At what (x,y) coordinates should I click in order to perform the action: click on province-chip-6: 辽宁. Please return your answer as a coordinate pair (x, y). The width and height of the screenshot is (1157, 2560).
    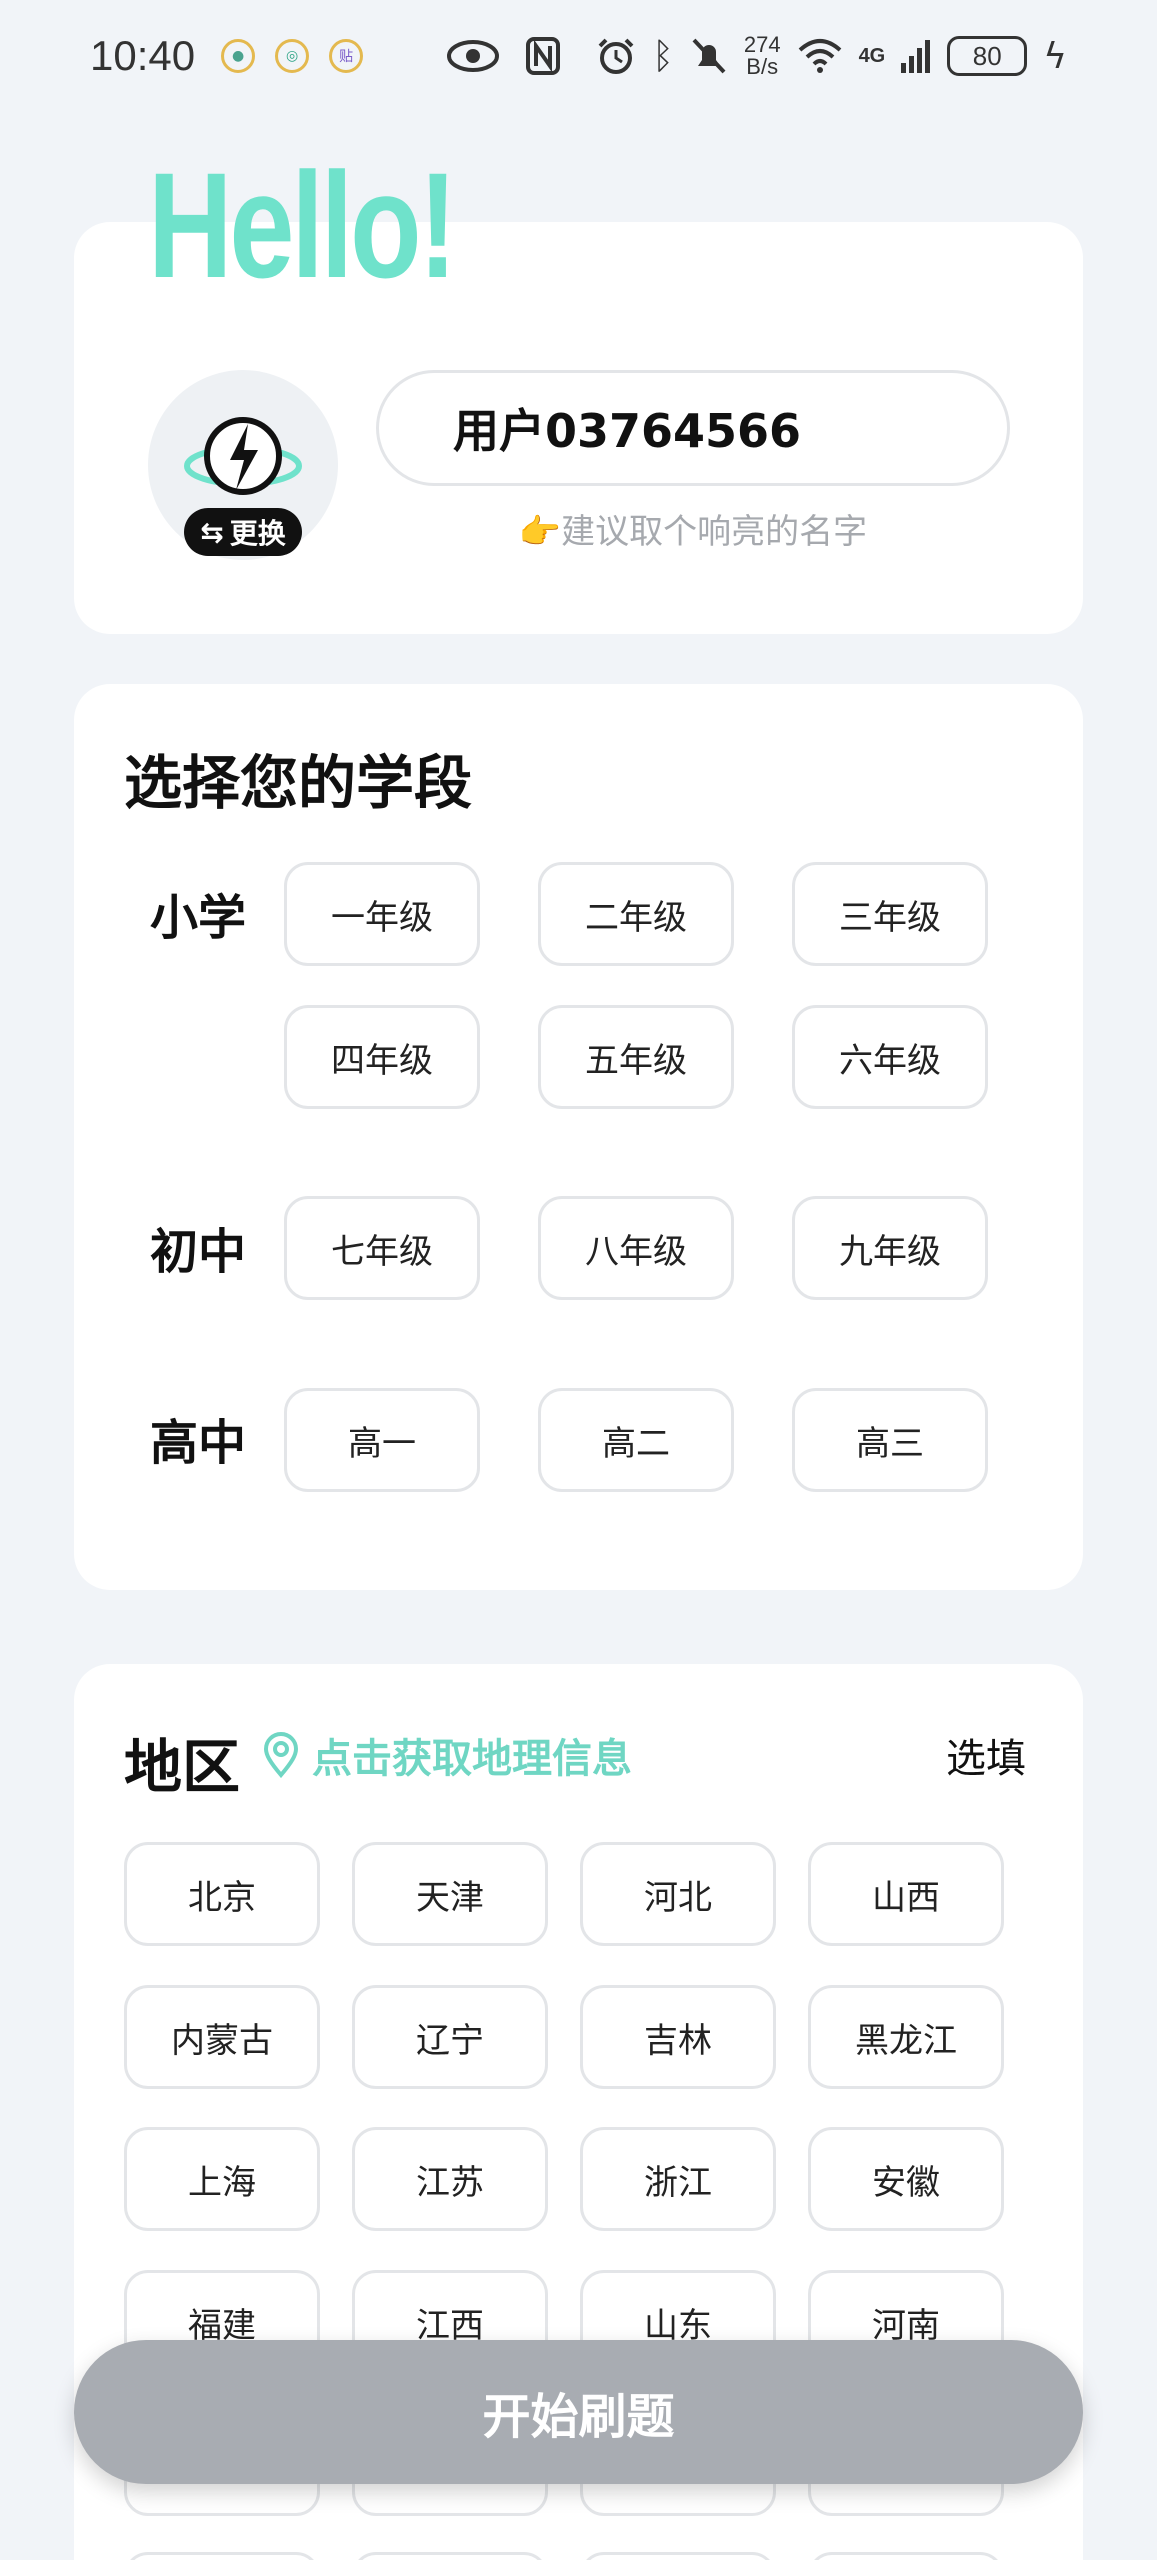
    Looking at the image, I should click on (450, 2037).